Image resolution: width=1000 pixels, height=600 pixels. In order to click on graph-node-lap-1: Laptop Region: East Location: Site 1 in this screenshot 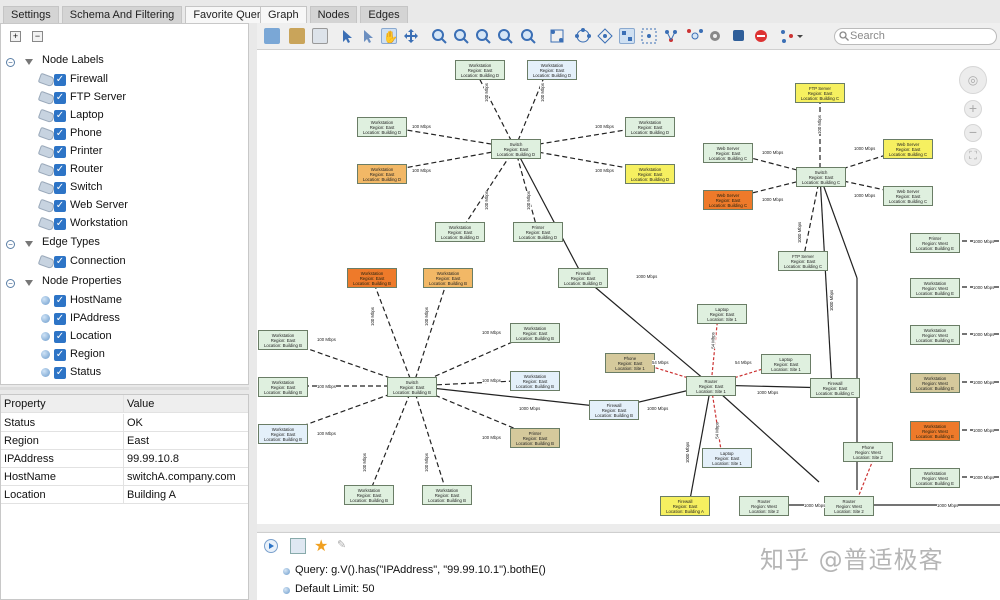, I will do `click(722, 314)`.